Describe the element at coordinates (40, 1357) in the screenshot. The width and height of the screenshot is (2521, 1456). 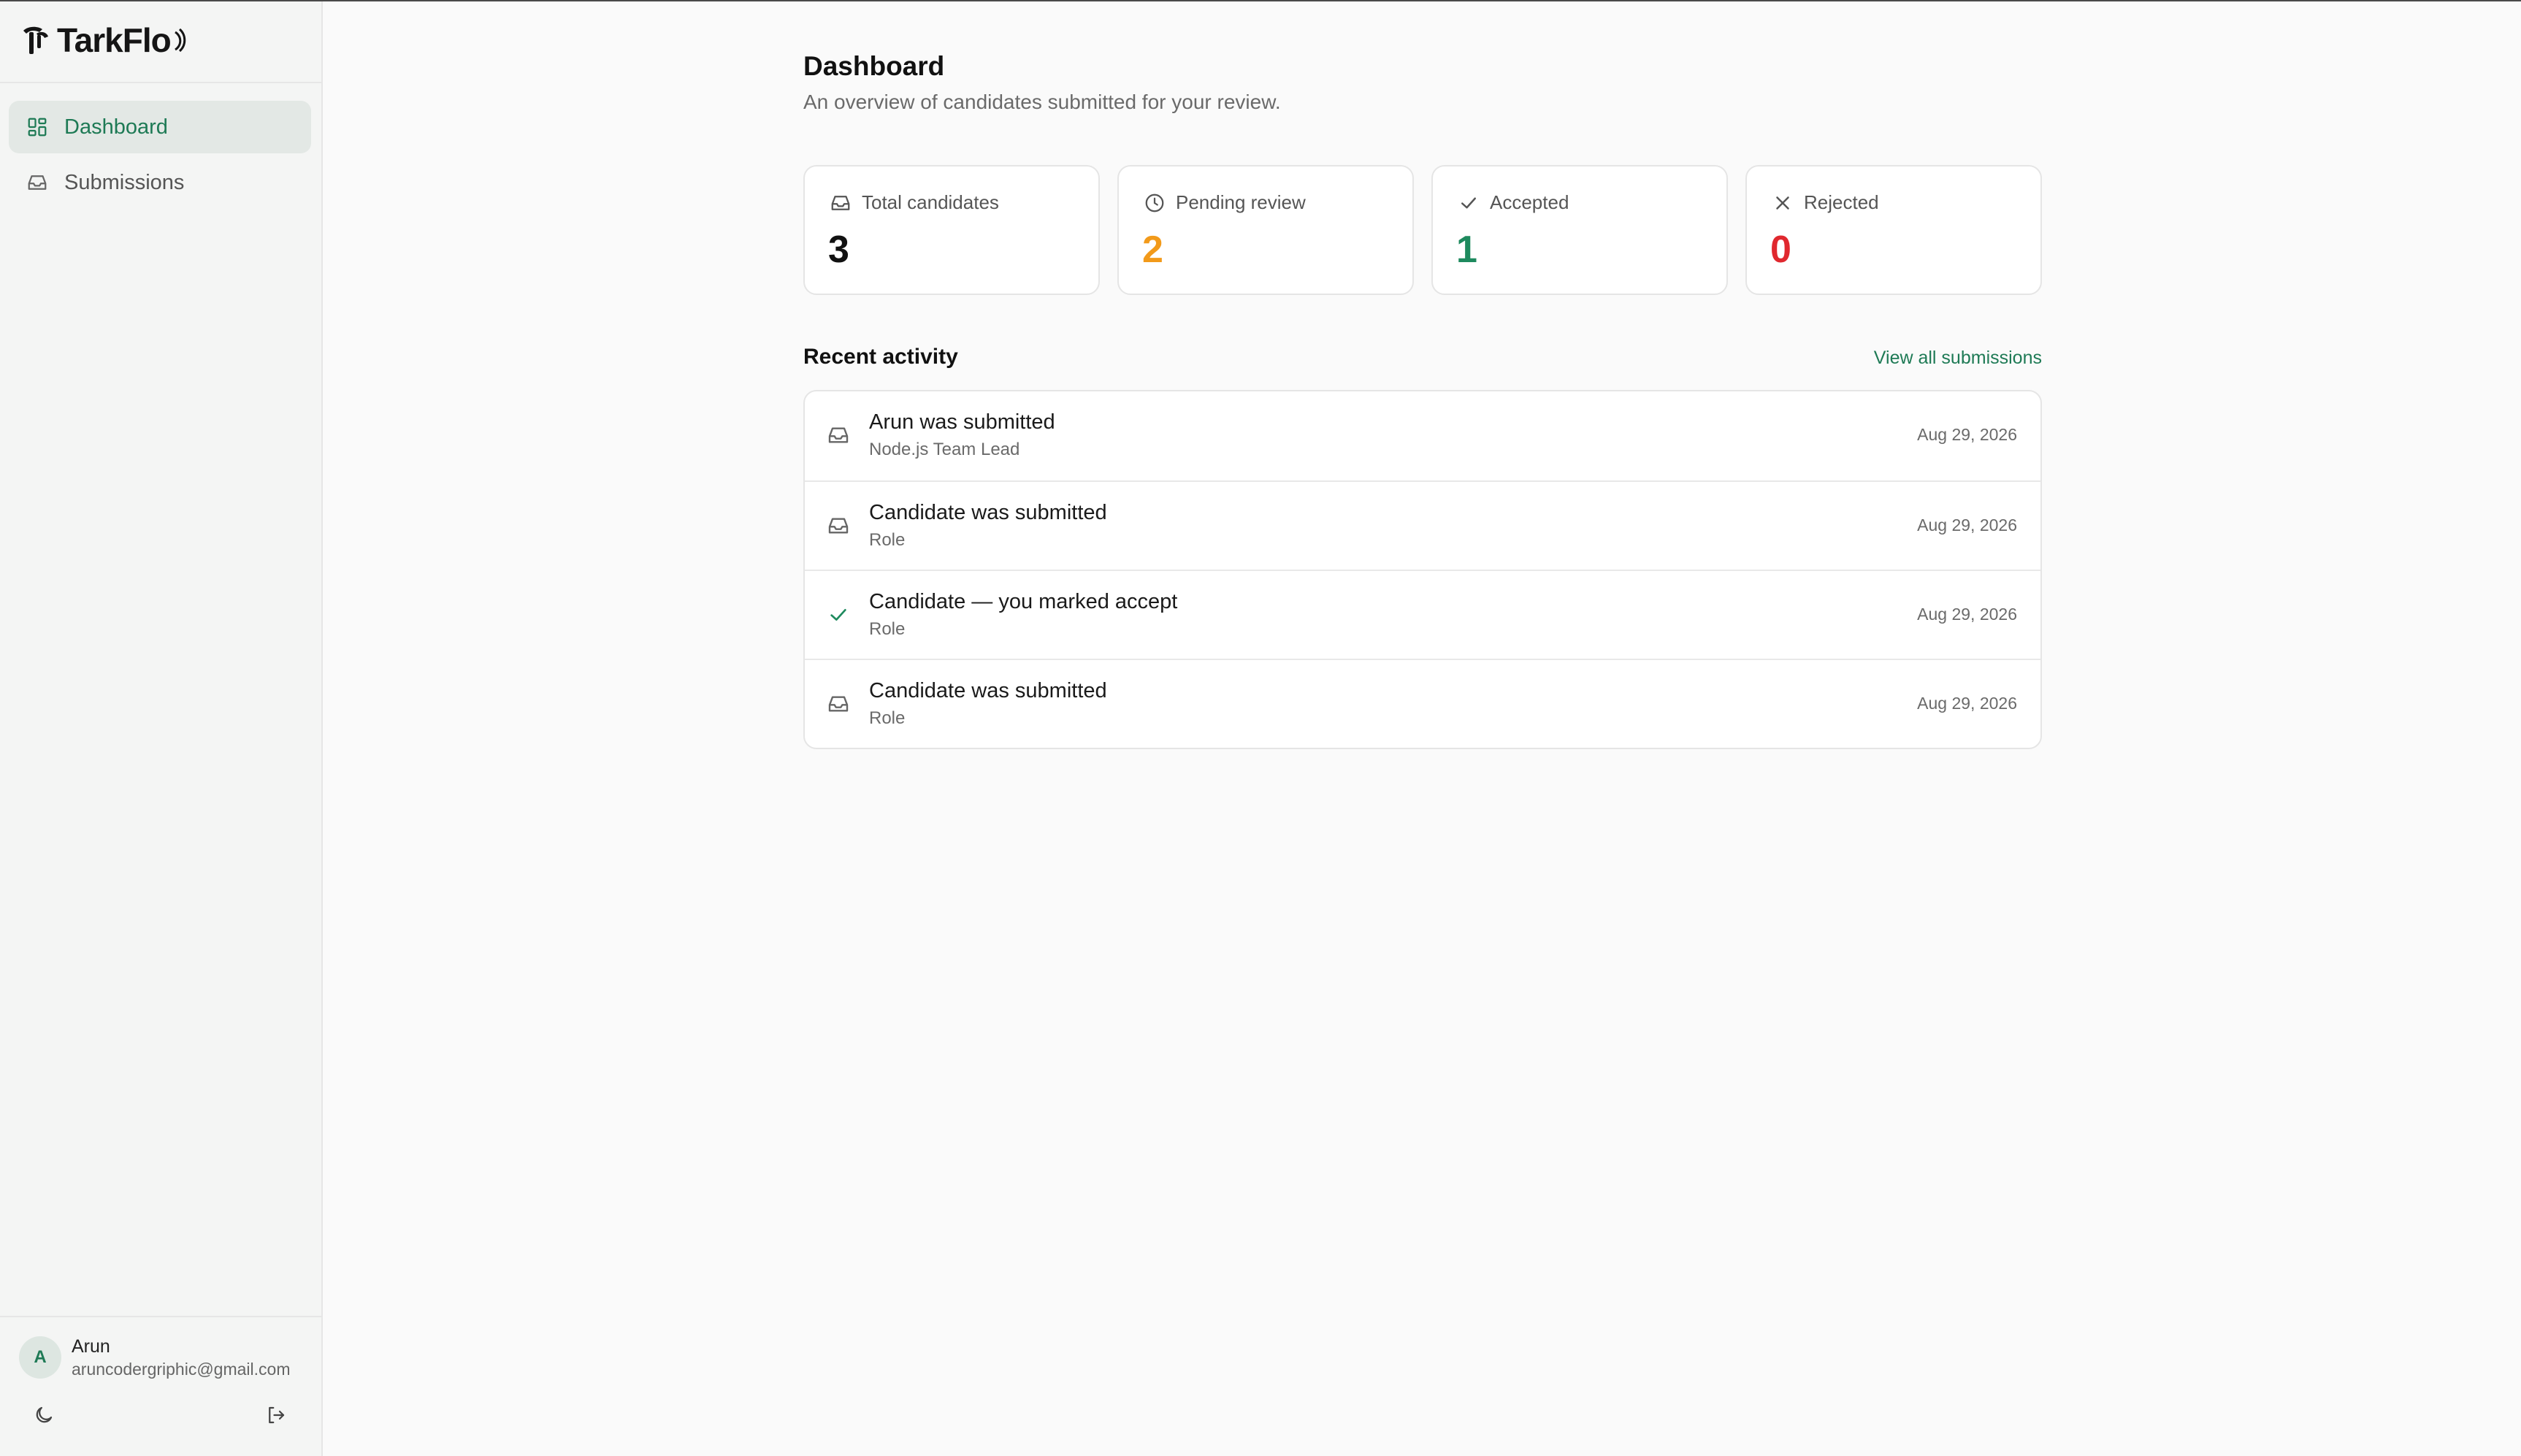
I see `avatar: A` at that location.